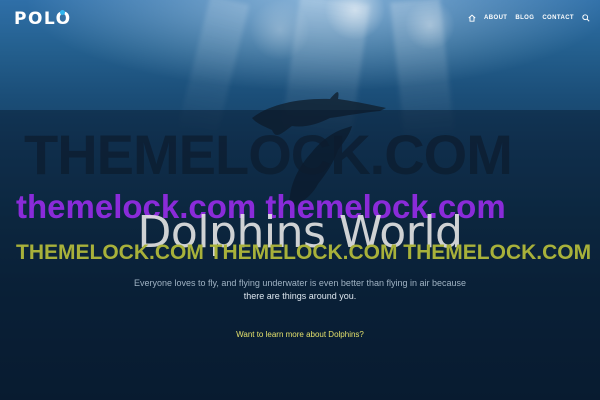  I want to click on nav-blog: BLOG, so click(524, 18).